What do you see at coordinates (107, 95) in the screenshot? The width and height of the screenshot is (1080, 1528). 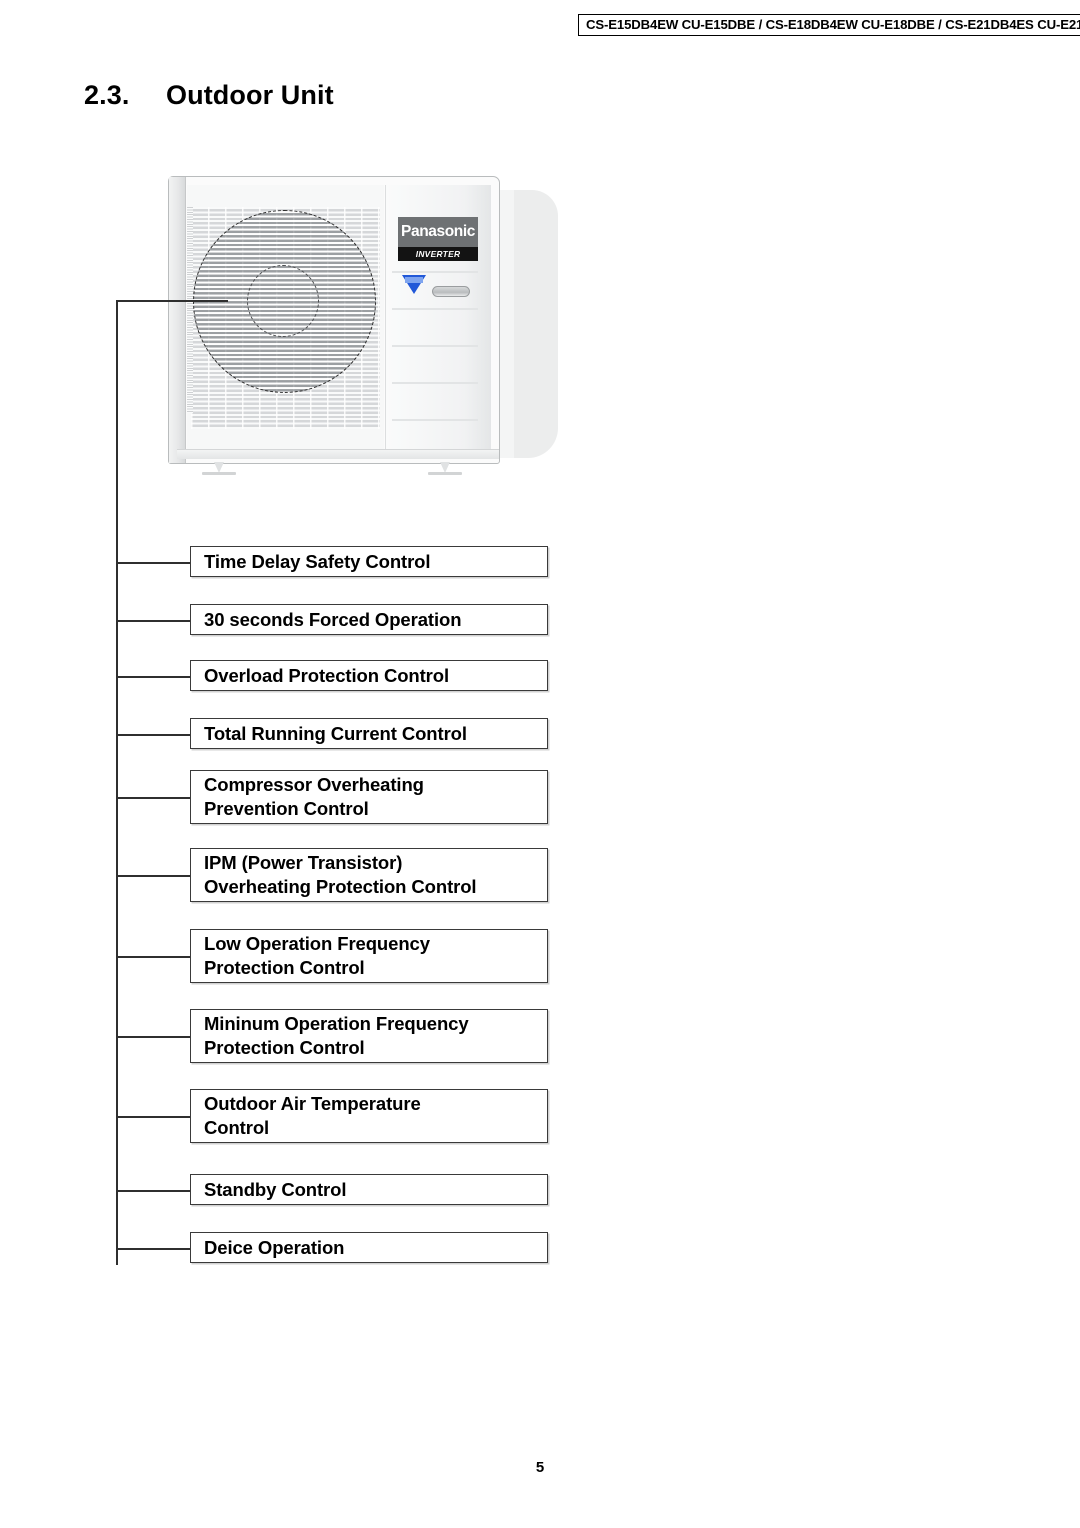 I see `section-number: 2.3.` at bounding box center [107, 95].